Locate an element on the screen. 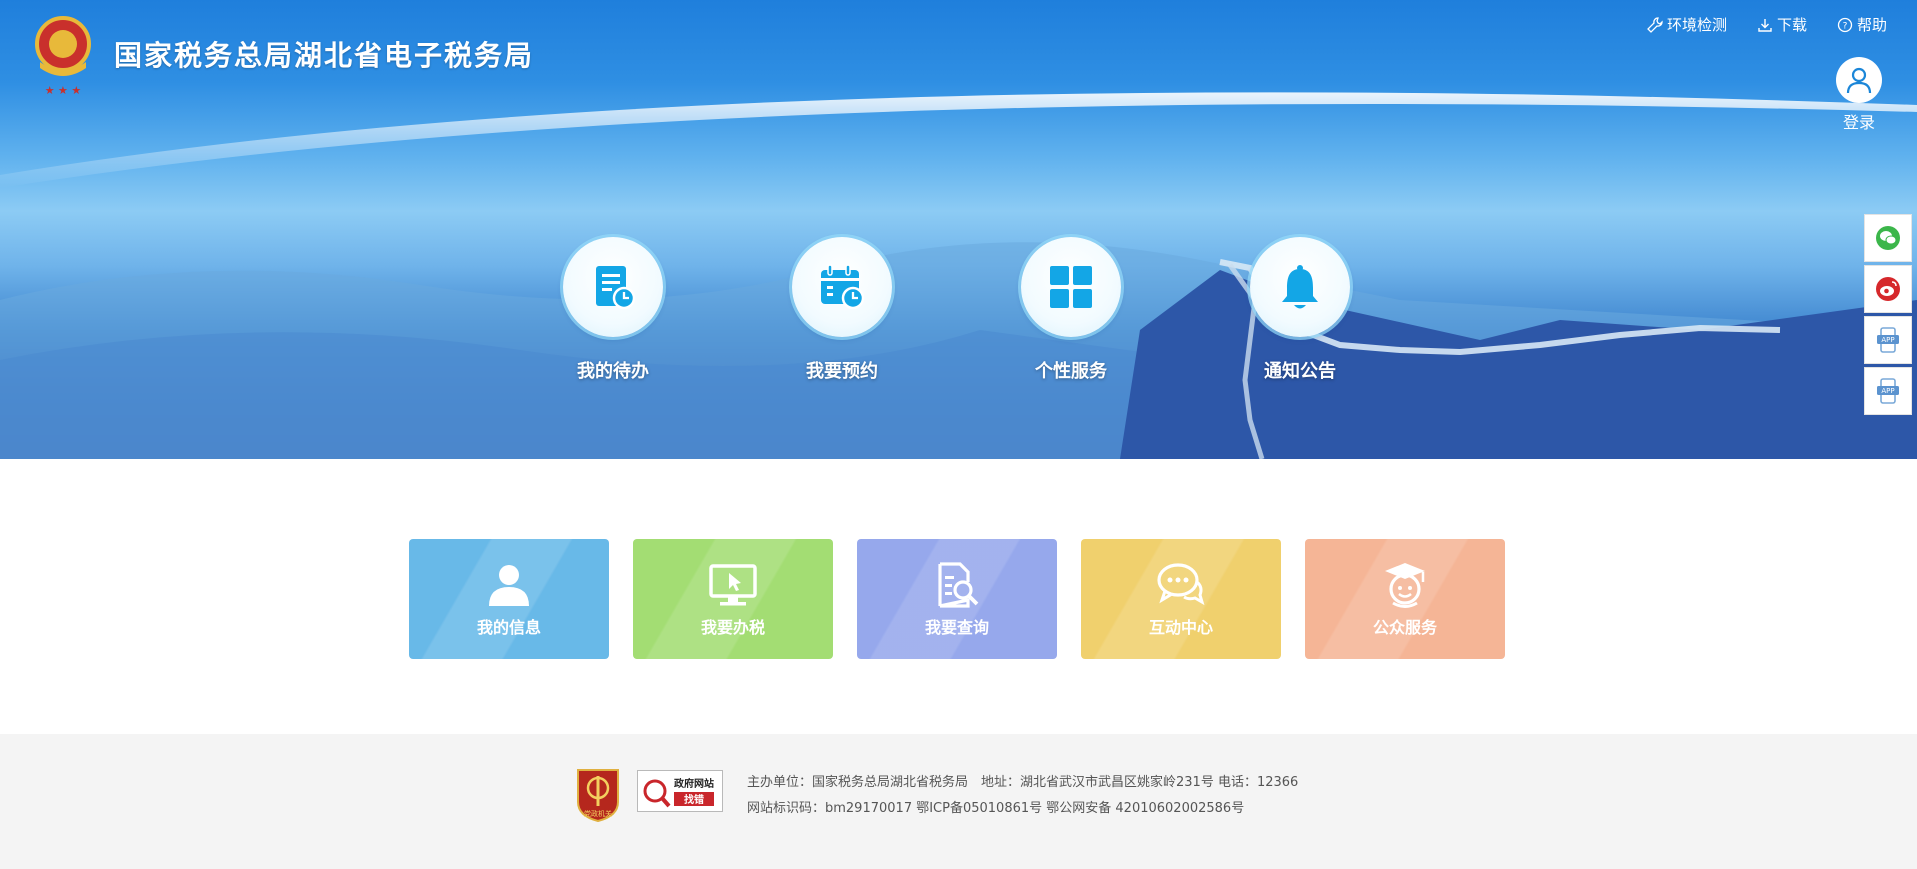  card-public-service: 公众服务 is located at coordinates (1405, 599).